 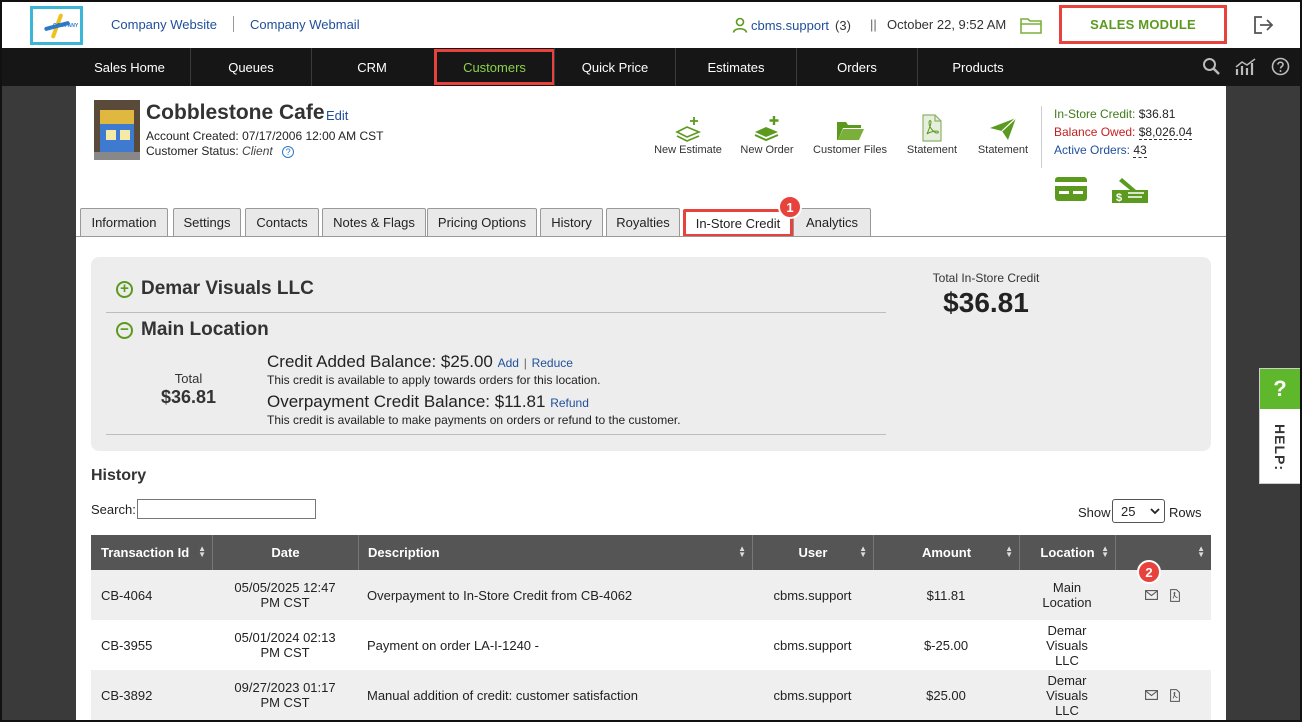 What do you see at coordinates (192, 136) in the screenshot?
I see `account-created-label: Account Created:` at bounding box center [192, 136].